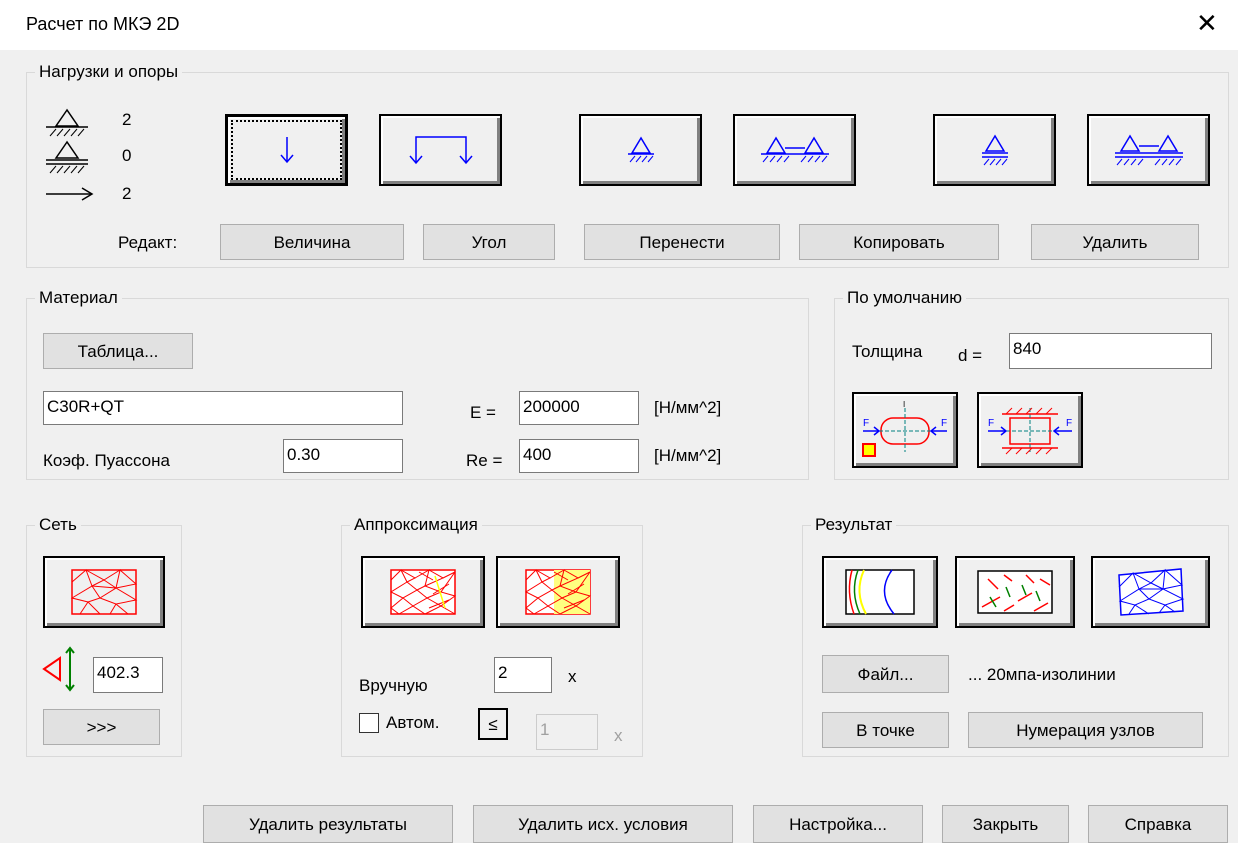 The width and height of the screenshot is (1246, 843). Describe the element at coordinates (223, 408) in the screenshot. I see `material-name-field: C30R+QT` at that location.